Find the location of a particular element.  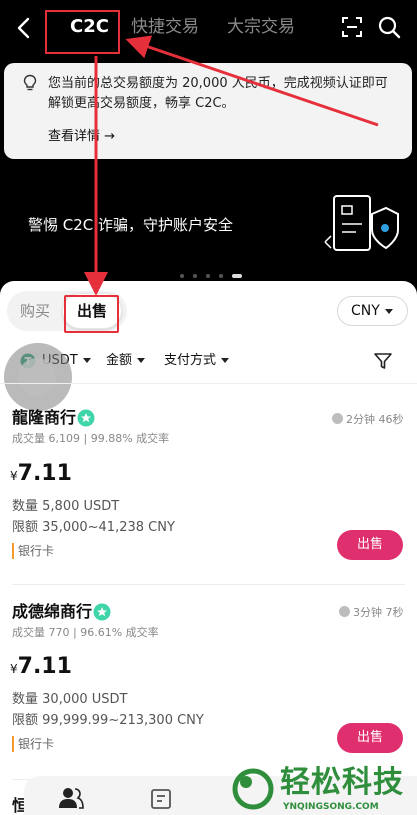

limit-row: 限额 99,999.99~213,300 CNY is located at coordinates (108, 721).